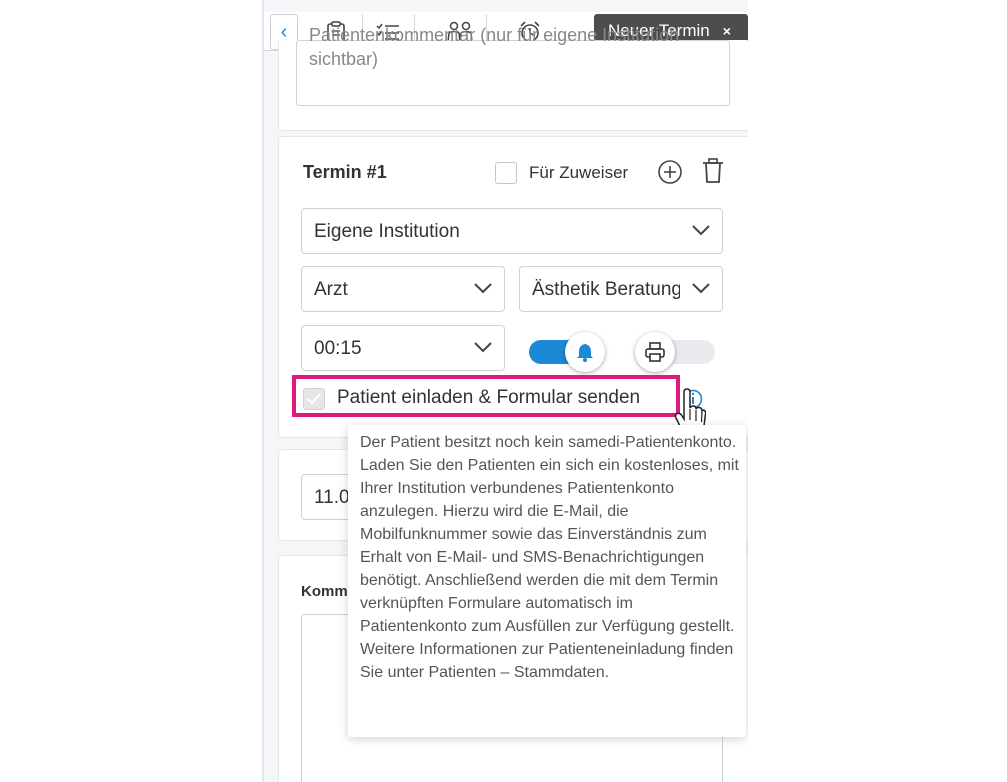 The width and height of the screenshot is (1007, 782). What do you see at coordinates (585, 352) in the screenshot?
I see `bell-icon` at bounding box center [585, 352].